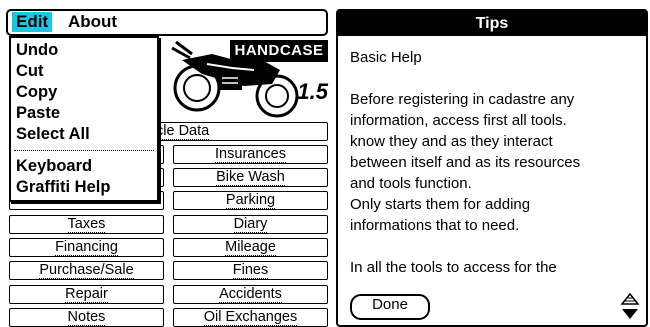 The height and width of the screenshot is (327, 650). What do you see at coordinates (54, 166) in the screenshot?
I see `menu-item-keyboard: Keyboard` at bounding box center [54, 166].